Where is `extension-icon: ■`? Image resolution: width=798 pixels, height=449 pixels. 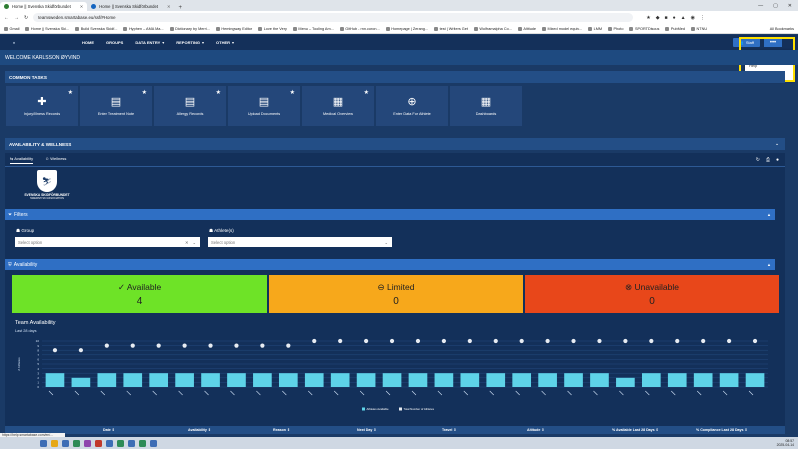
extension-icon: ■ is located at coordinates (666, 18).